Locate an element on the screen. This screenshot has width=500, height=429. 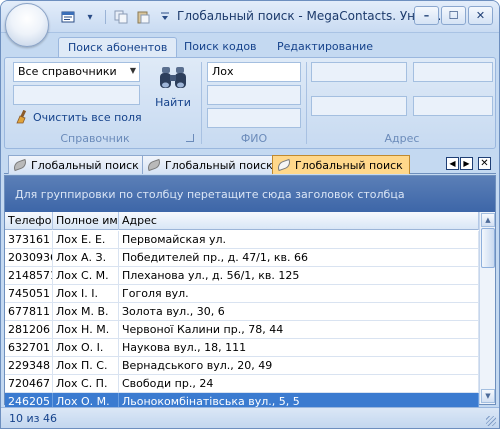
table-row: 720467 Лох С. П. Свободи пр., 24 is located at coordinates (242, 384).